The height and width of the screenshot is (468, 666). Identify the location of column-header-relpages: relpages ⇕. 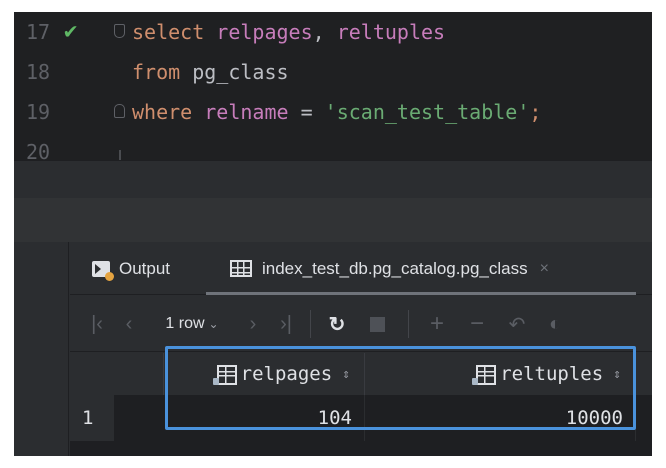
(265, 374).